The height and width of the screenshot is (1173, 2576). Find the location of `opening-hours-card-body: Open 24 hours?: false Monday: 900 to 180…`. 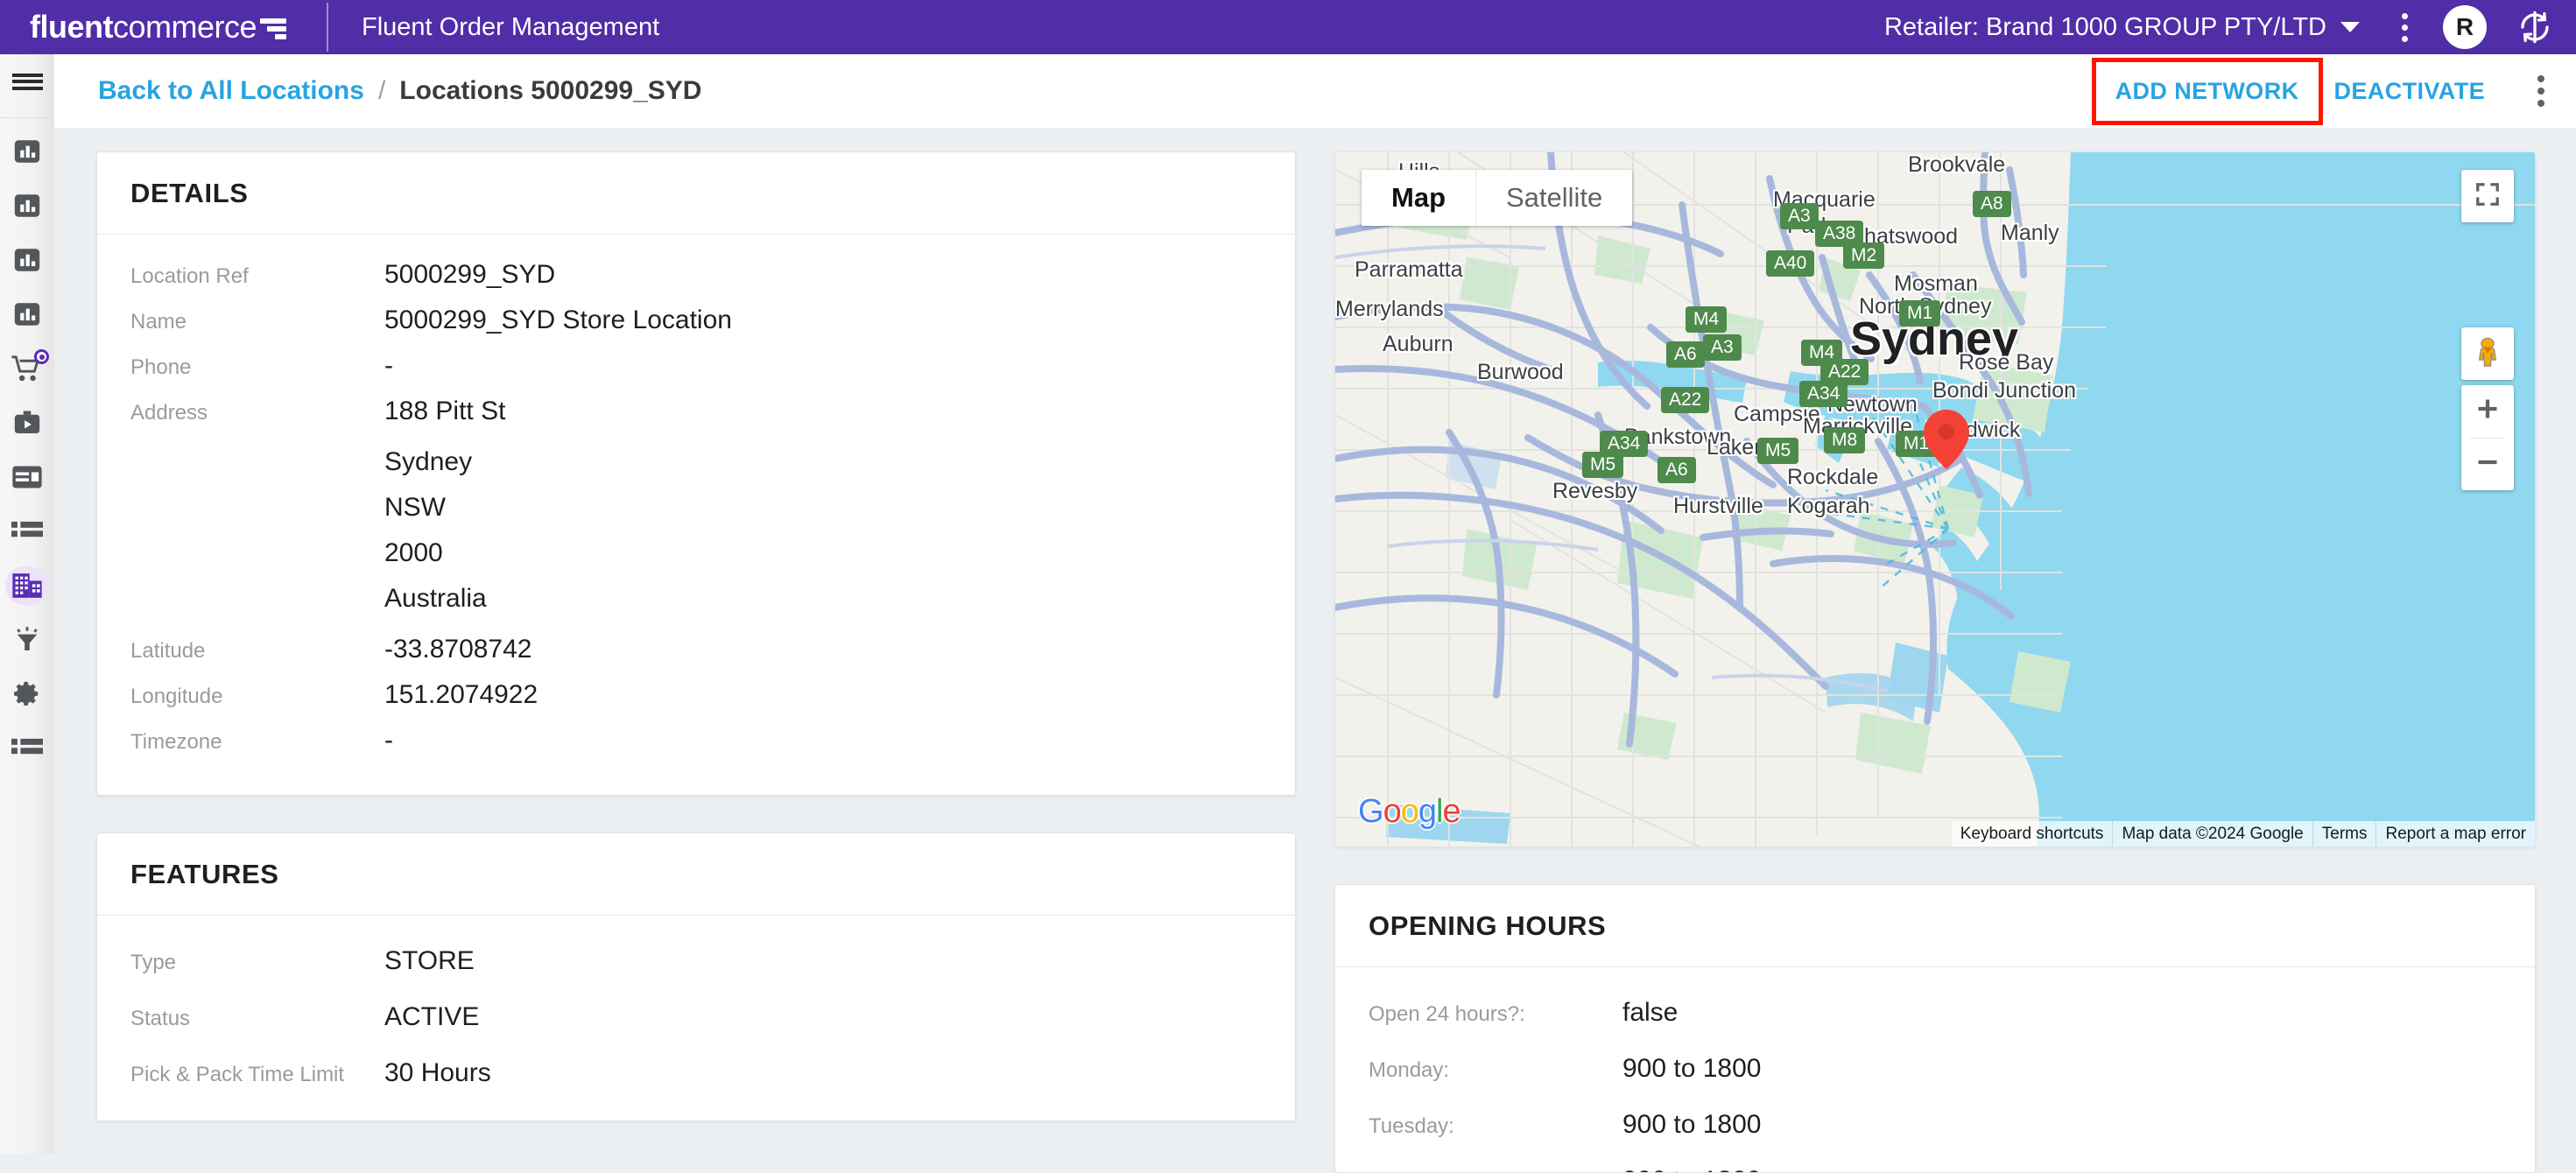

opening-hours-card-body: Open 24 hours?: false Monday: 900 to 180… is located at coordinates (1935, 1069).